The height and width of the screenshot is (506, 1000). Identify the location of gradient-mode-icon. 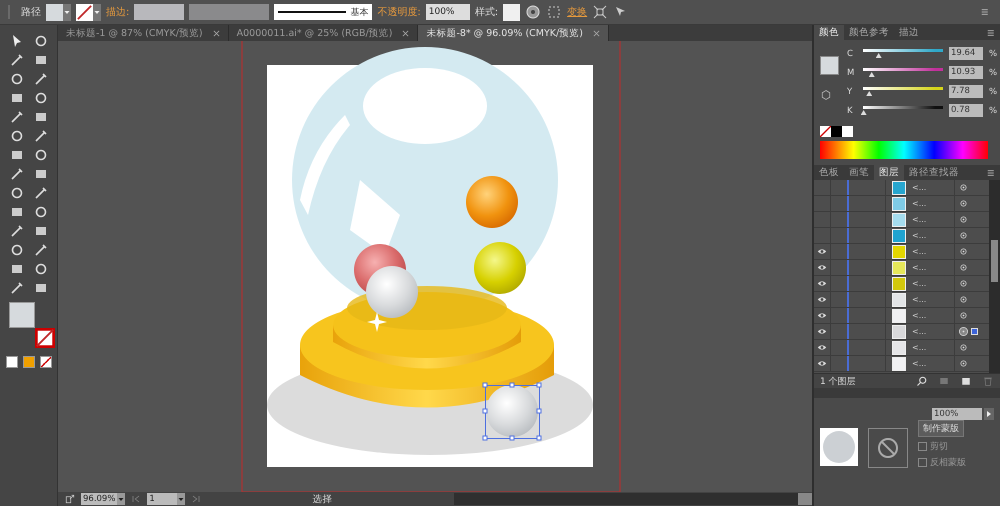
(28, 362).